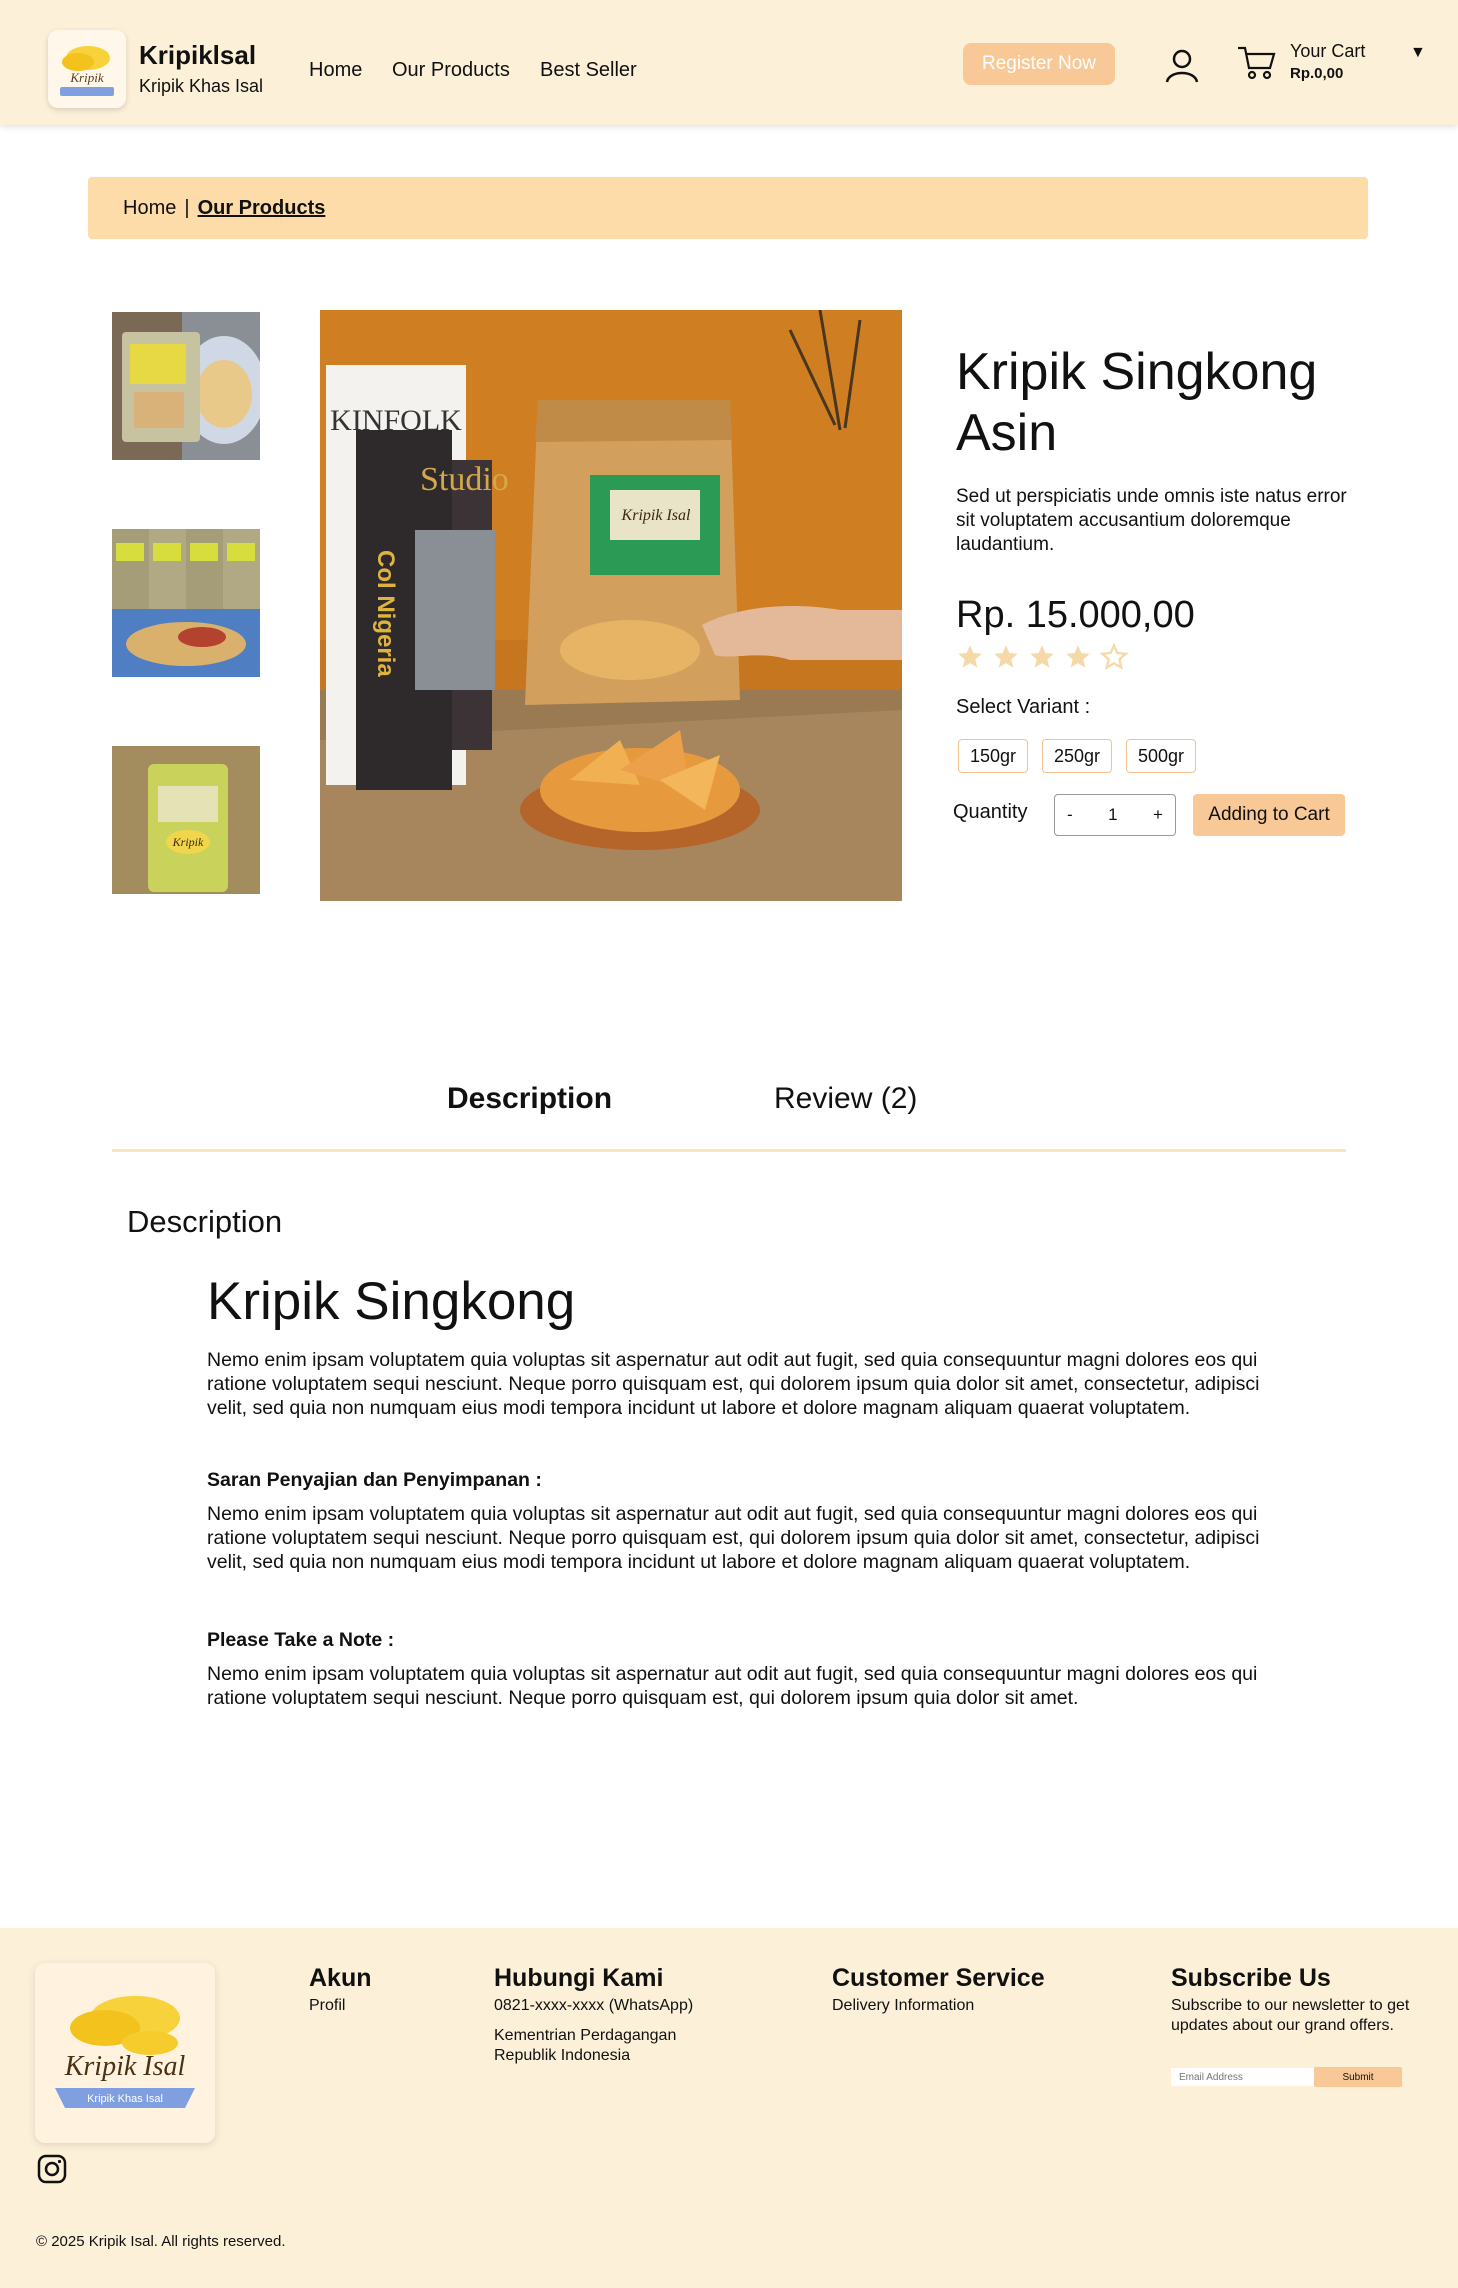  I want to click on variant-label: Select Variant :, so click(1023, 707).